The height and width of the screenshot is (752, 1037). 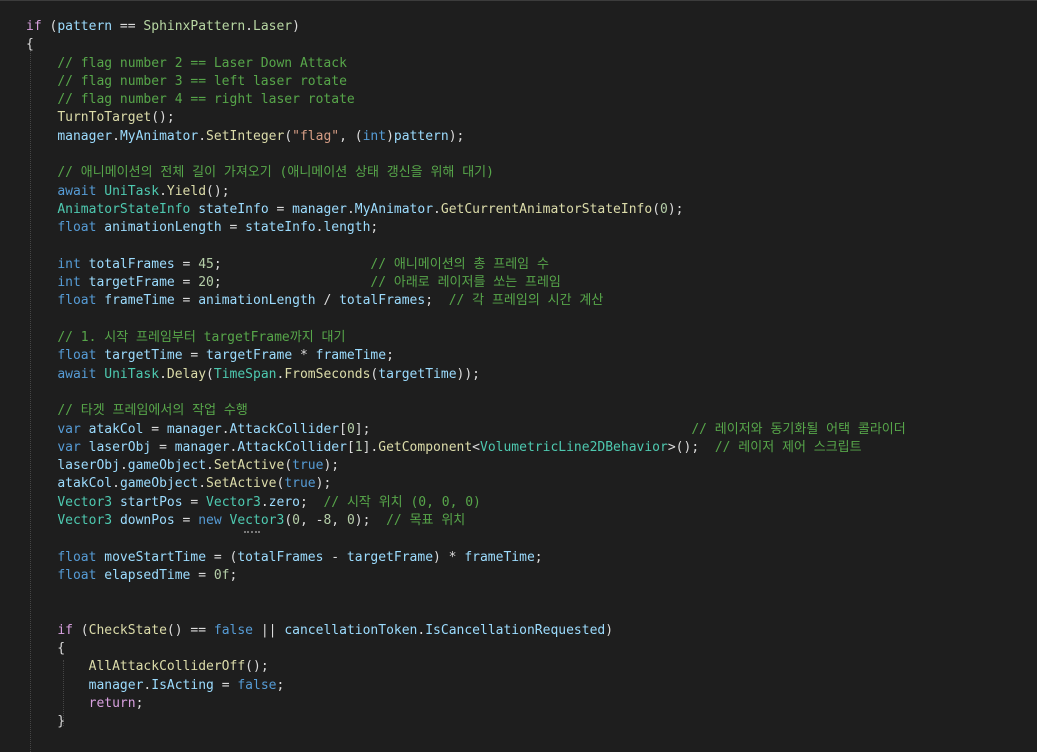 What do you see at coordinates (249, 26) in the screenshot?
I see `code-token: .` at bounding box center [249, 26].